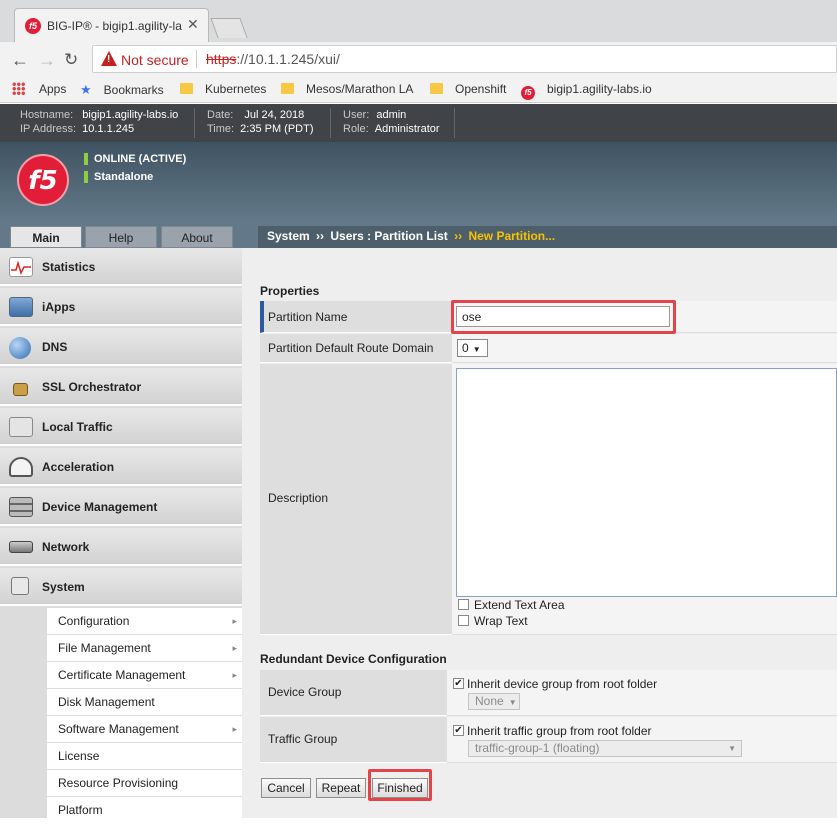  I want to click on sidebar-item-system: System, so click(121, 587).